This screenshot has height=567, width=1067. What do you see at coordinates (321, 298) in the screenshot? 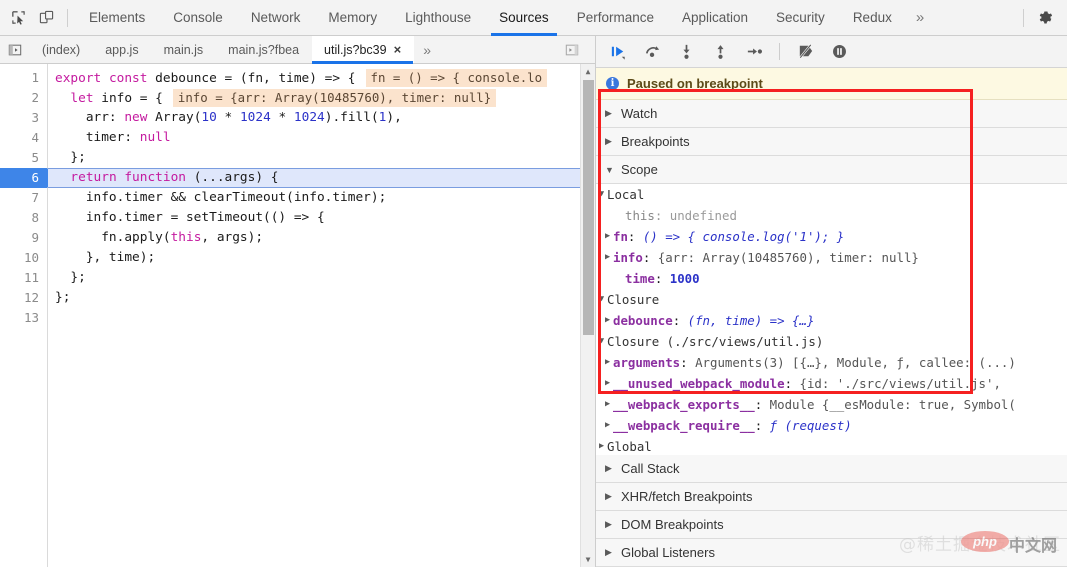
I see `code-line-12: };` at bounding box center [321, 298].